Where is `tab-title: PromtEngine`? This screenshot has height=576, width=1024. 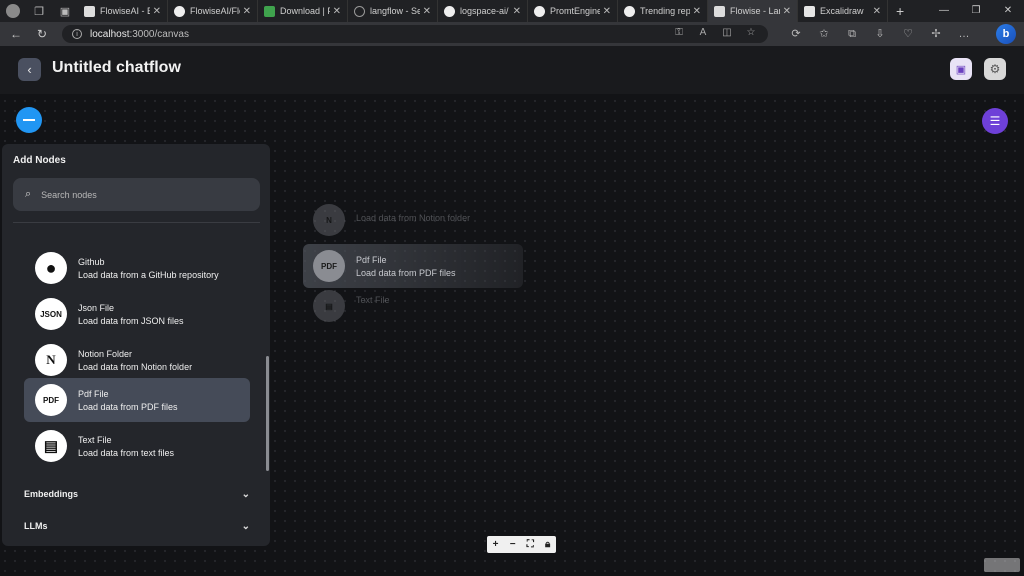
tab-title: PromtEngine is located at coordinates (575, 11).